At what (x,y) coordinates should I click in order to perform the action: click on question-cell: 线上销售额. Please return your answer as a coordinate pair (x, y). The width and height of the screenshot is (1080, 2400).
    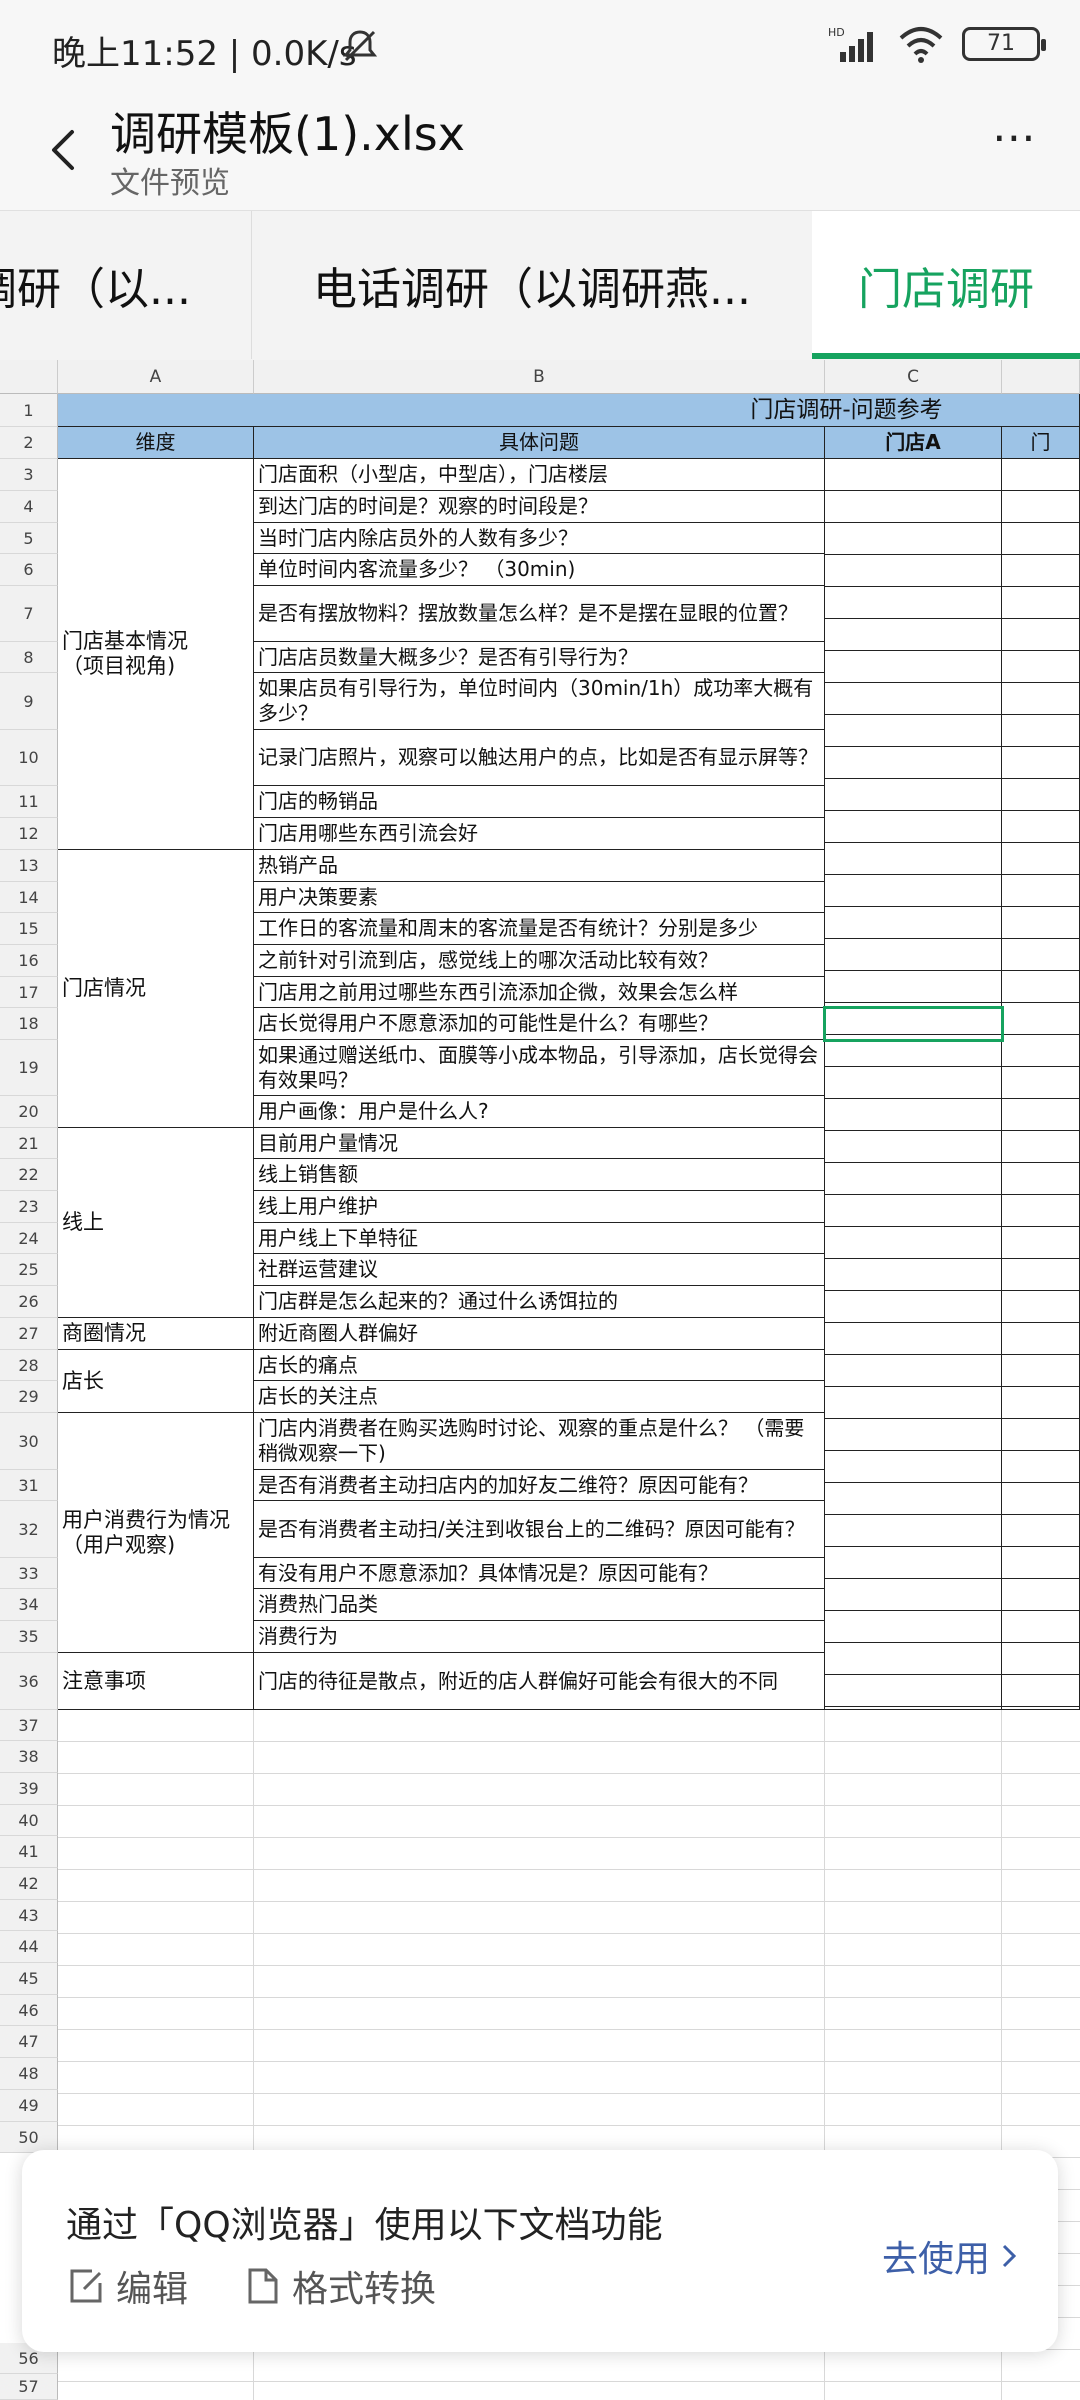
    Looking at the image, I should click on (539, 1175).